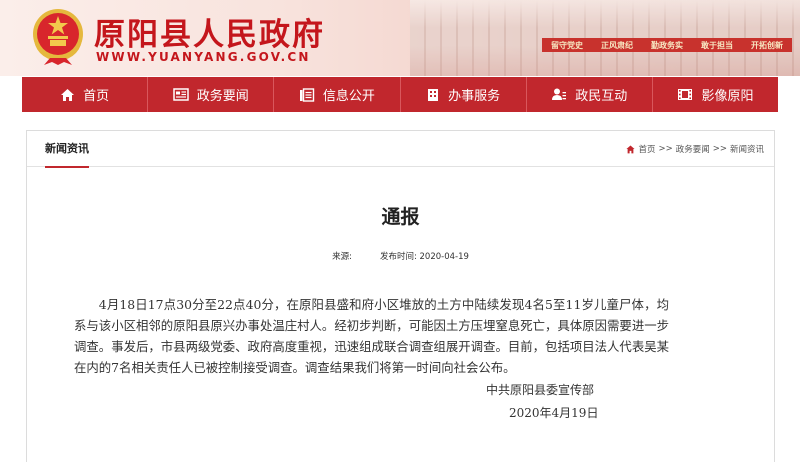 The image size is (800, 462). Describe the element at coordinates (400, 149) in the screenshot. I see `panel-header: 新闻资讯 首页 >> 政务要闻 >> 新闻资讯` at that location.